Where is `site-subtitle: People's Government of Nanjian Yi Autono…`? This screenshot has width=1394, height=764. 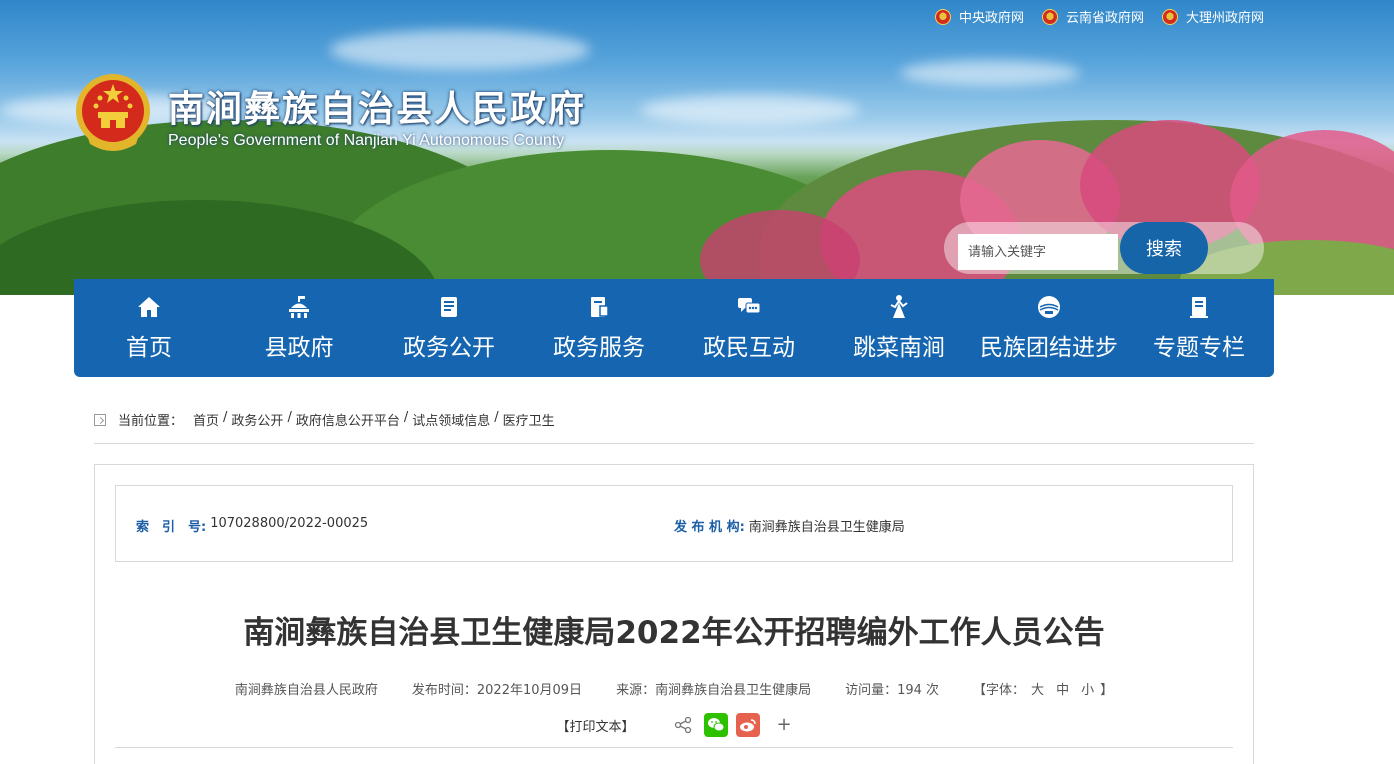 site-subtitle: People's Government of Nanjian Yi Autono… is located at coordinates (366, 140).